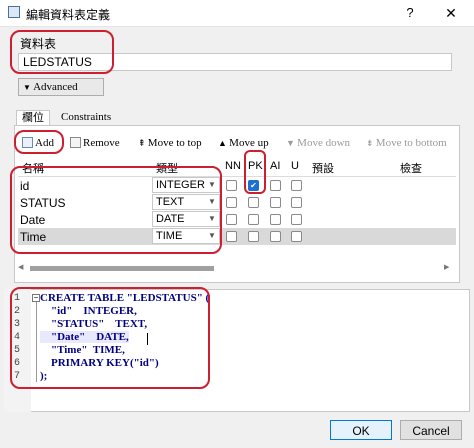  I want to click on remove-field-icon, so click(75, 142).